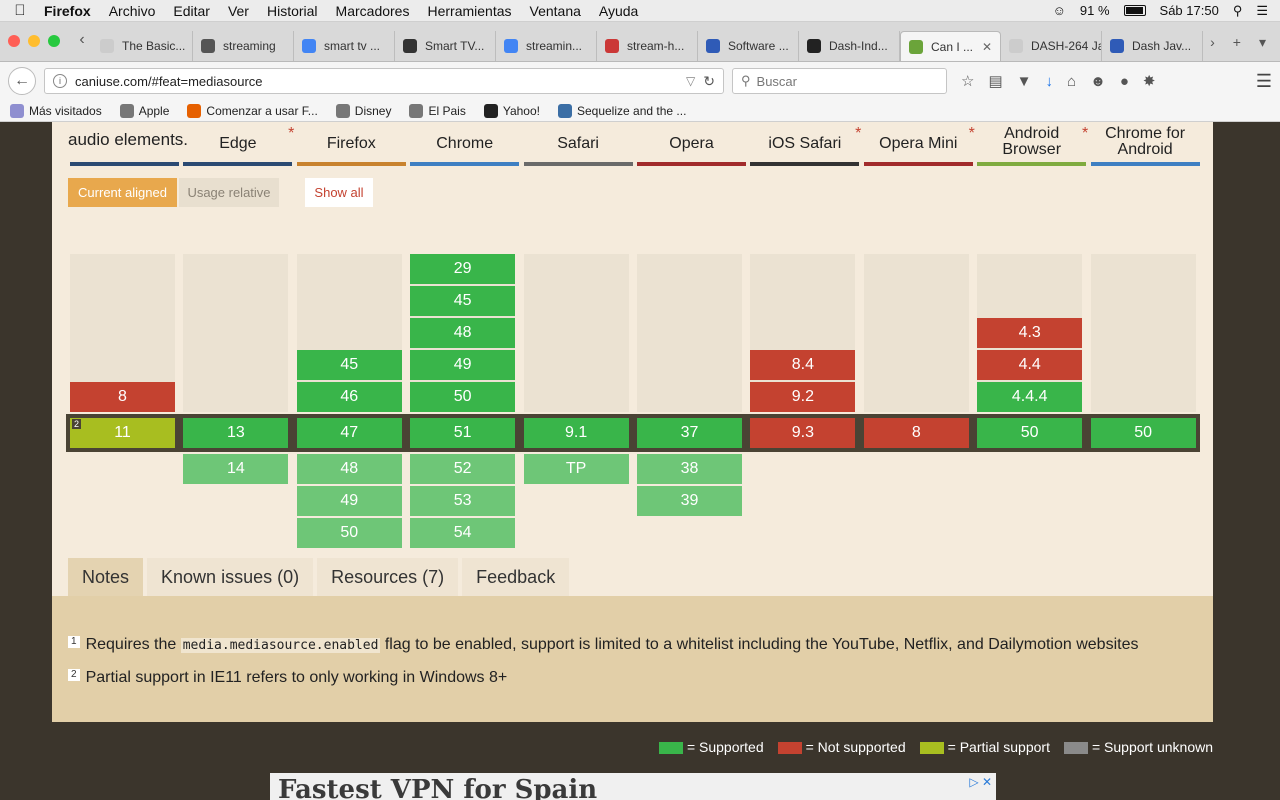 The image size is (1280, 800). Describe the element at coordinates (633, 786) in the screenshot. I see `advertisement-banner: Fastest VPN for Spain ▷ ✕` at that location.